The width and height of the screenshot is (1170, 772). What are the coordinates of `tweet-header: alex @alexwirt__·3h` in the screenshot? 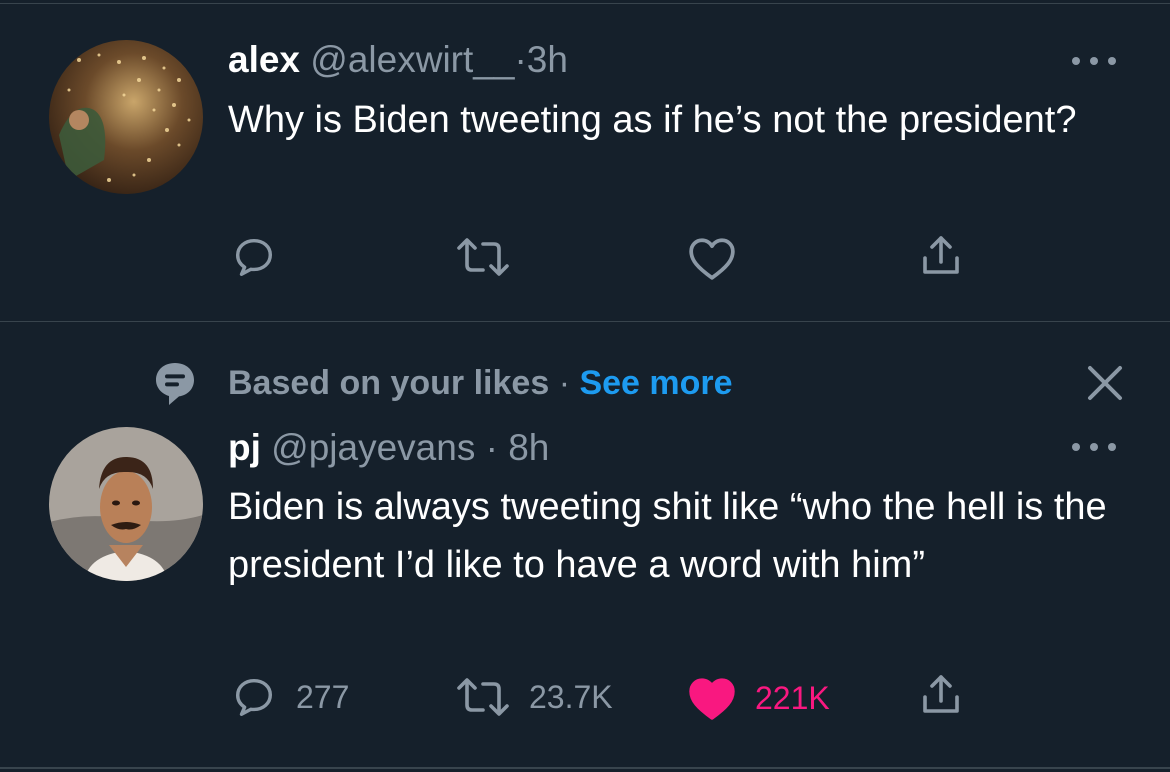 It's located at (398, 60).